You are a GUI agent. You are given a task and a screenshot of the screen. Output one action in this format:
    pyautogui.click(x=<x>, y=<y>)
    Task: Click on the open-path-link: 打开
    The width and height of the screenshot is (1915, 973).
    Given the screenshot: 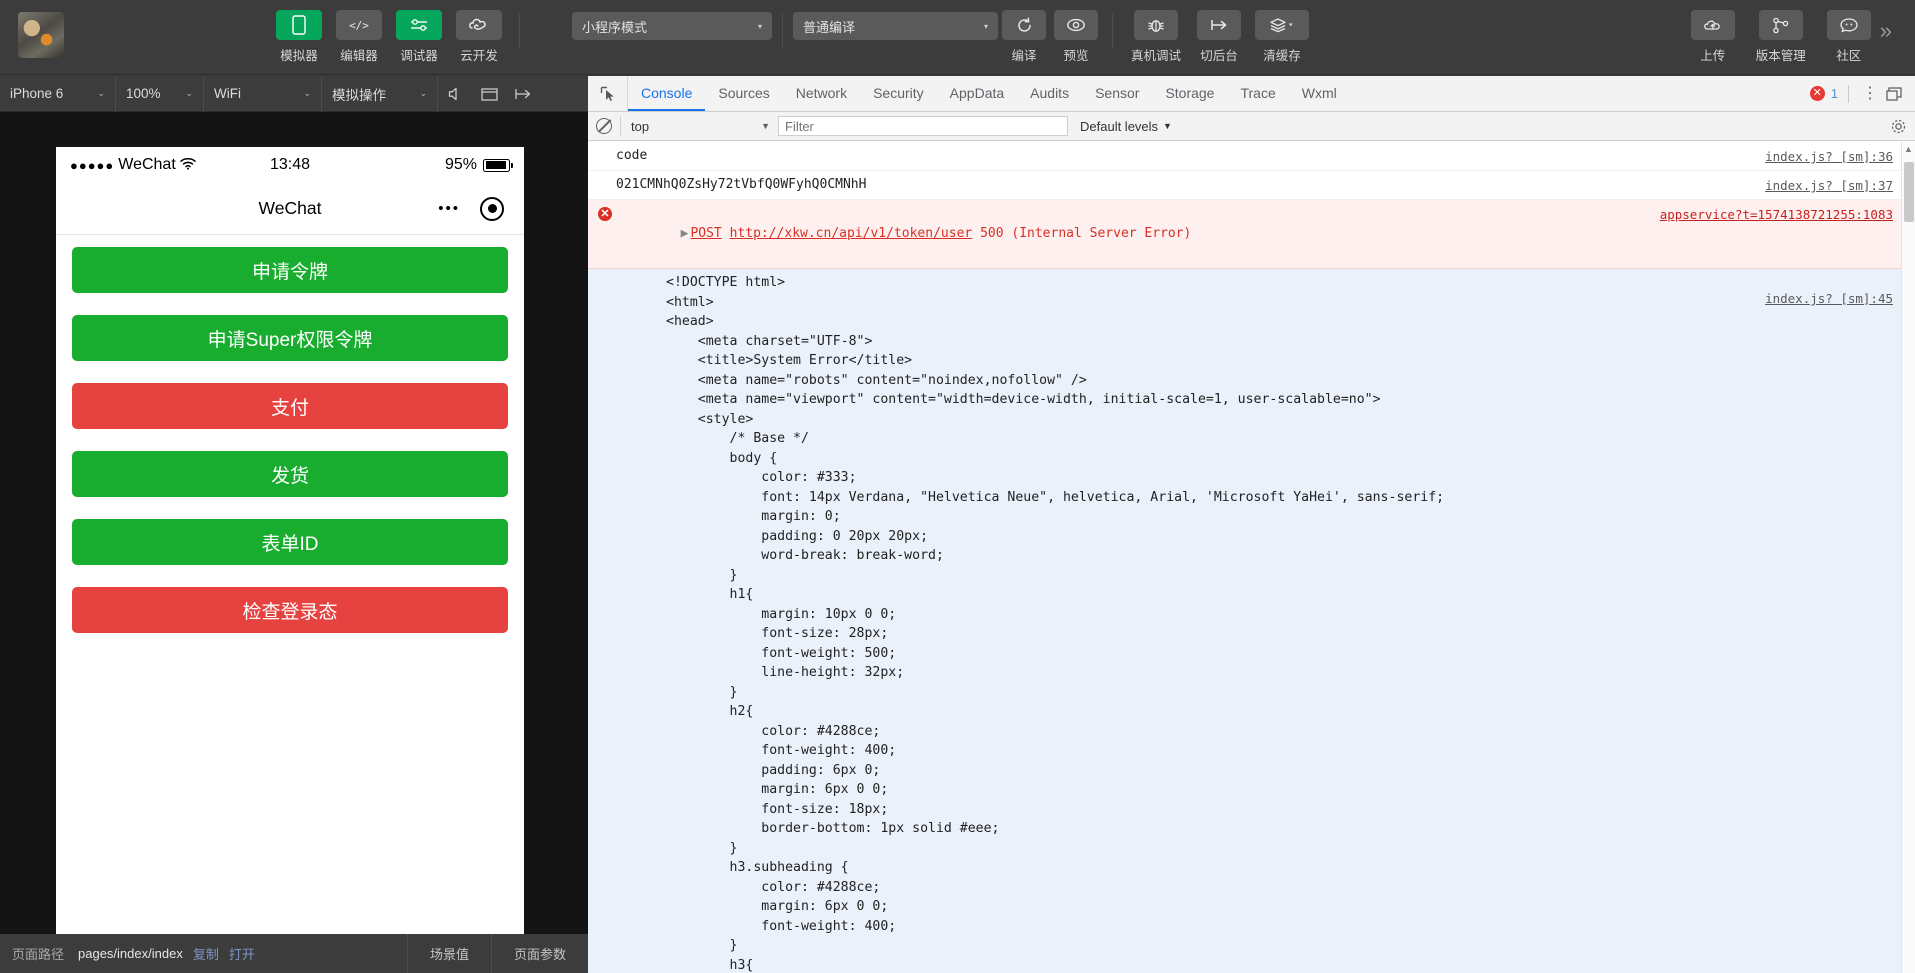 What is the action you would take?
    pyautogui.click(x=242, y=953)
    